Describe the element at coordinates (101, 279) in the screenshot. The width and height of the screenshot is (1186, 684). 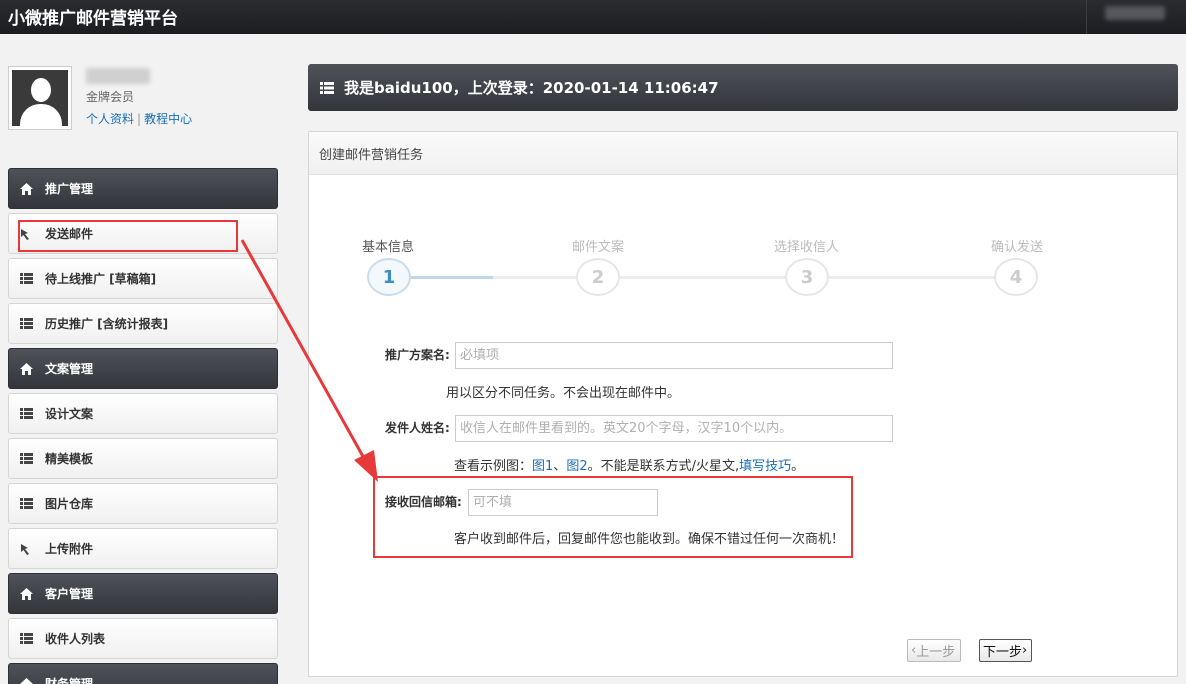
I see `sidebar-item-label: 待上线推广 [草稿箱]` at that location.